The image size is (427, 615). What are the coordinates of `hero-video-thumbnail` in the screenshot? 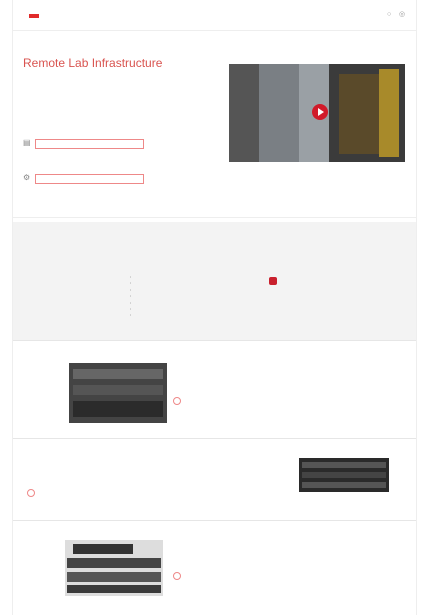 It's located at (317, 113).